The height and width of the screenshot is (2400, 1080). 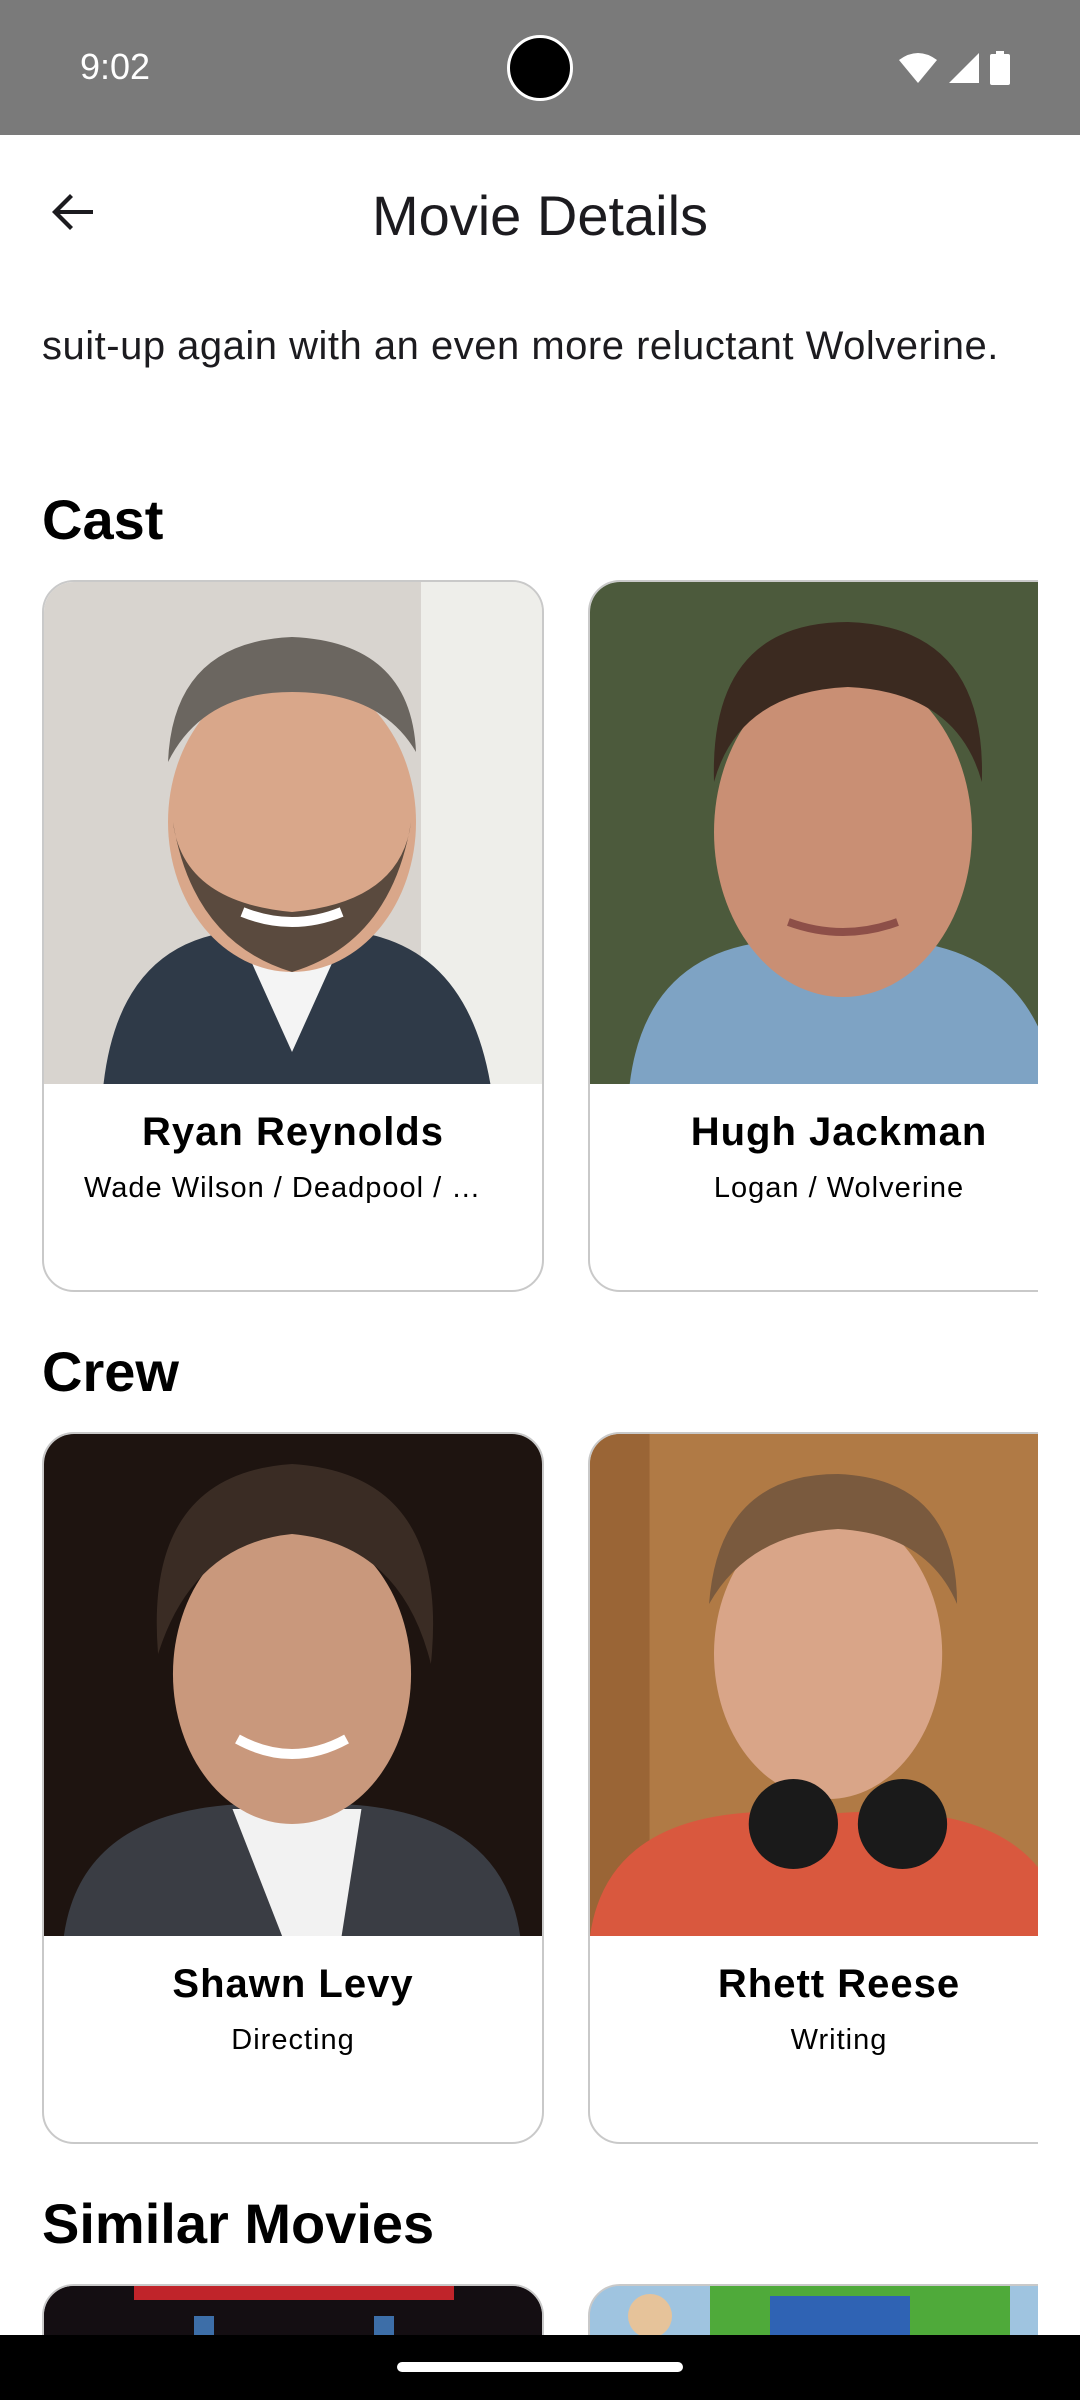 I want to click on status-bar: 9:02, so click(x=540, y=67).